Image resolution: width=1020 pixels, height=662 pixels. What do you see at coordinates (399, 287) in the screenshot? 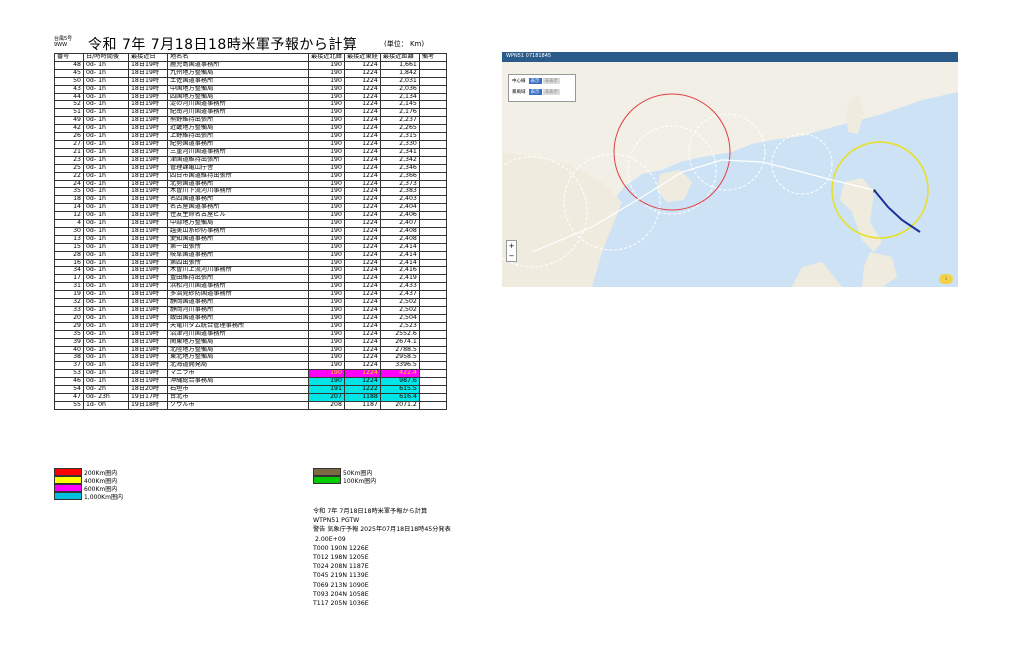
I see `cell-distance: 2,433` at bounding box center [399, 287].